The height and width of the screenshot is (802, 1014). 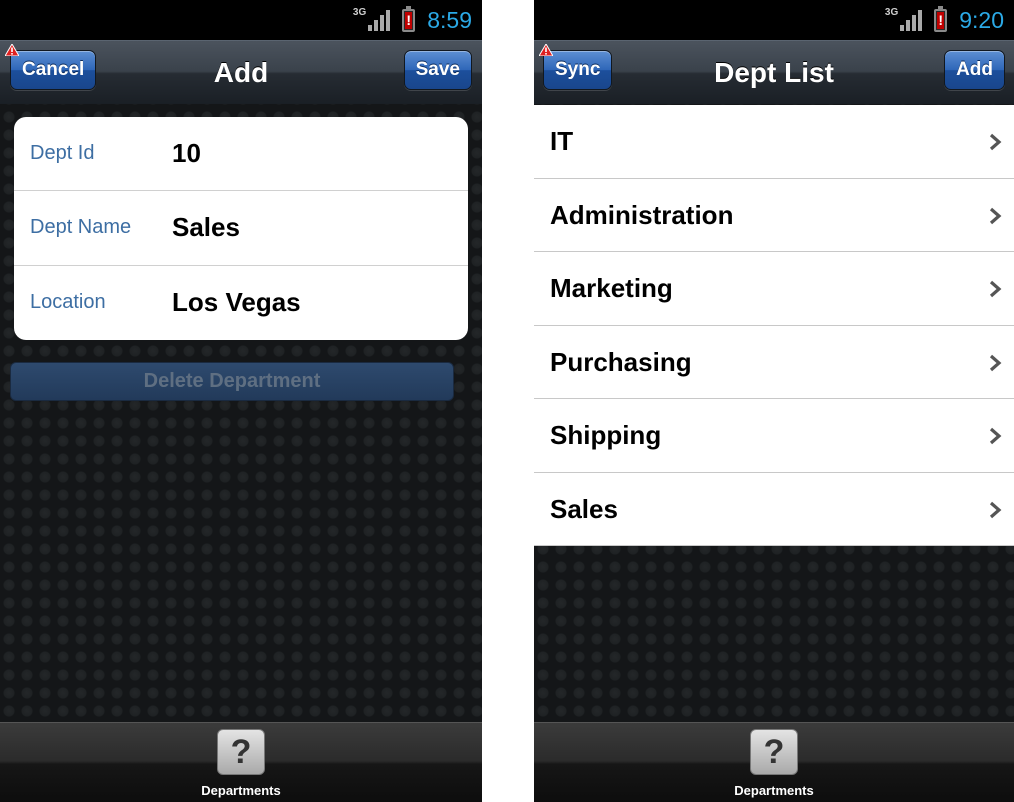 What do you see at coordinates (62, 153) in the screenshot?
I see `dept-id-label: Dept Id` at bounding box center [62, 153].